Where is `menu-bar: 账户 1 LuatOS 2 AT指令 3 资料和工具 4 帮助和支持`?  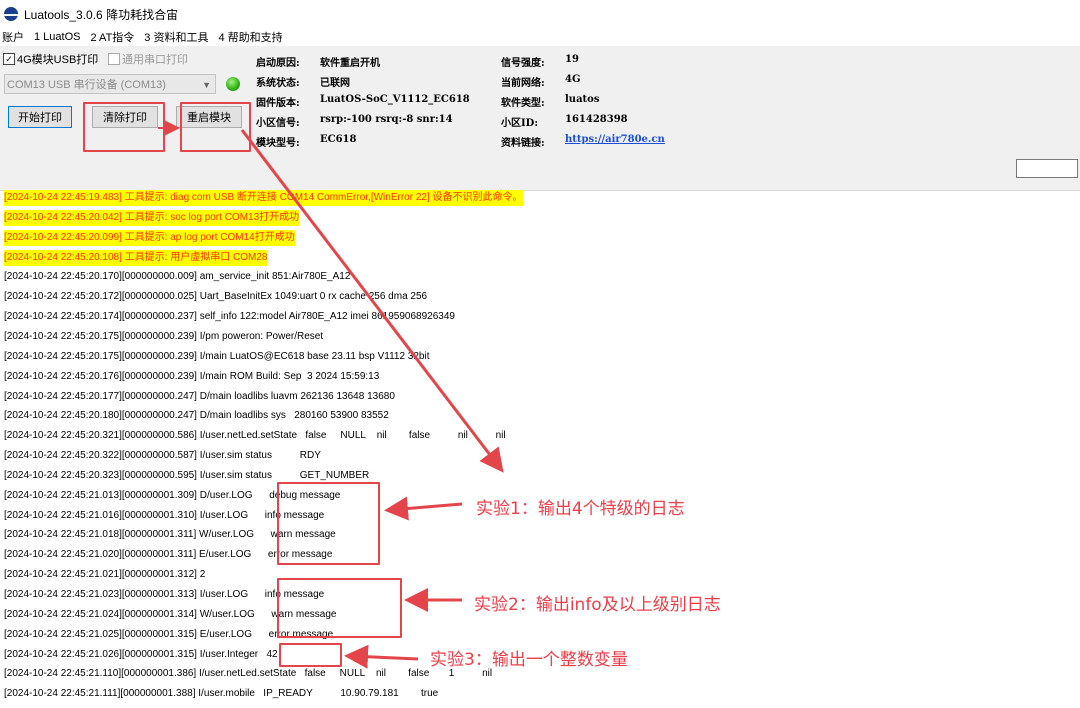
menu-bar: 账户 1 LuatOS 2 AT指令 3 资料和工具 4 帮助和支持 is located at coordinates (540, 37).